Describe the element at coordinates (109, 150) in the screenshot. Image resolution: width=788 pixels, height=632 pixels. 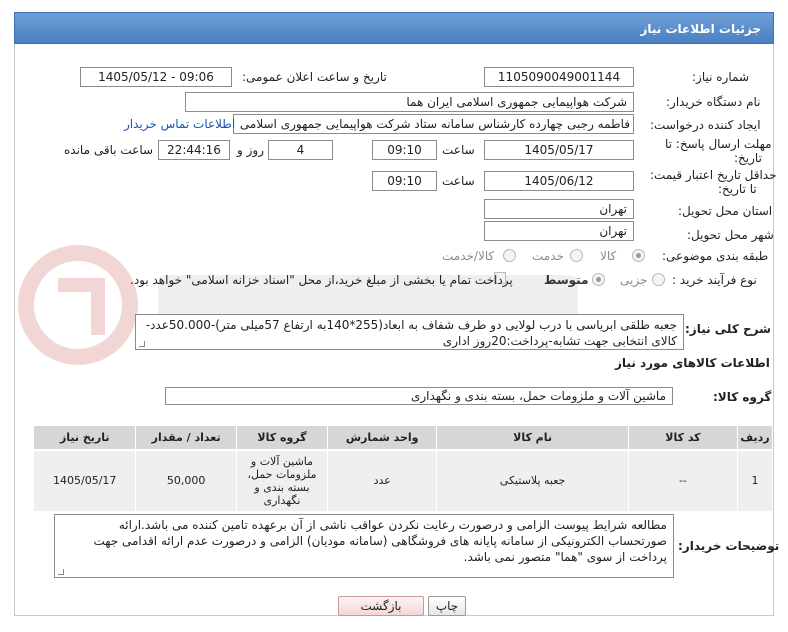
I see `remaining-time-label: ساعت باقی مانده` at that location.